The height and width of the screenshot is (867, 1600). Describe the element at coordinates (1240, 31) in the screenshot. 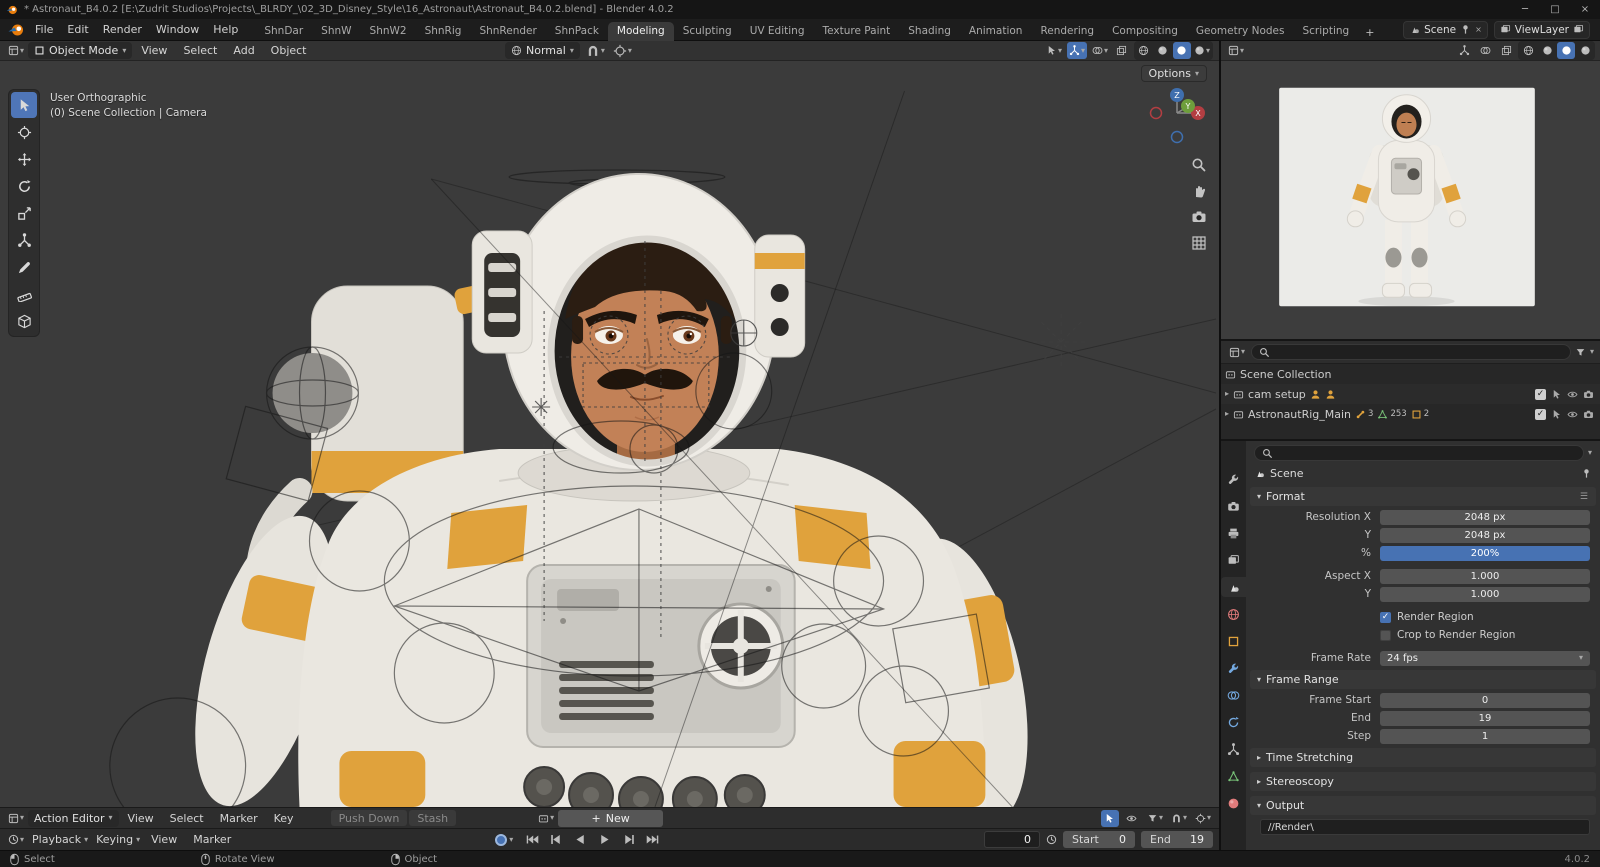

I see `workspace-tab-geometry-nodes: Geometry Nodes` at that location.